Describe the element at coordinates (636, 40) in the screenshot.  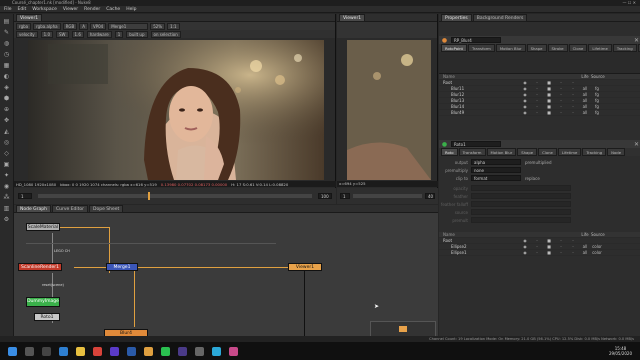
I see `rp-close-icon: ✕` at that location.